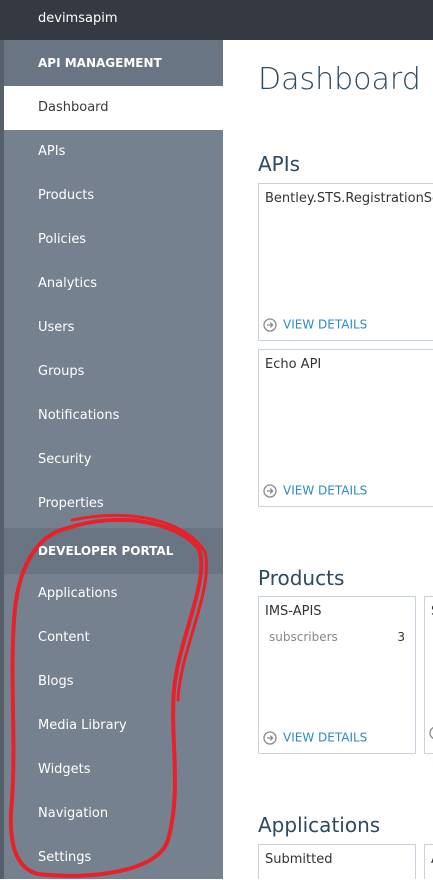  Describe the element at coordinates (113, 504) in the screenshot. I see `sidebar-item-properties: Properties` at that location.